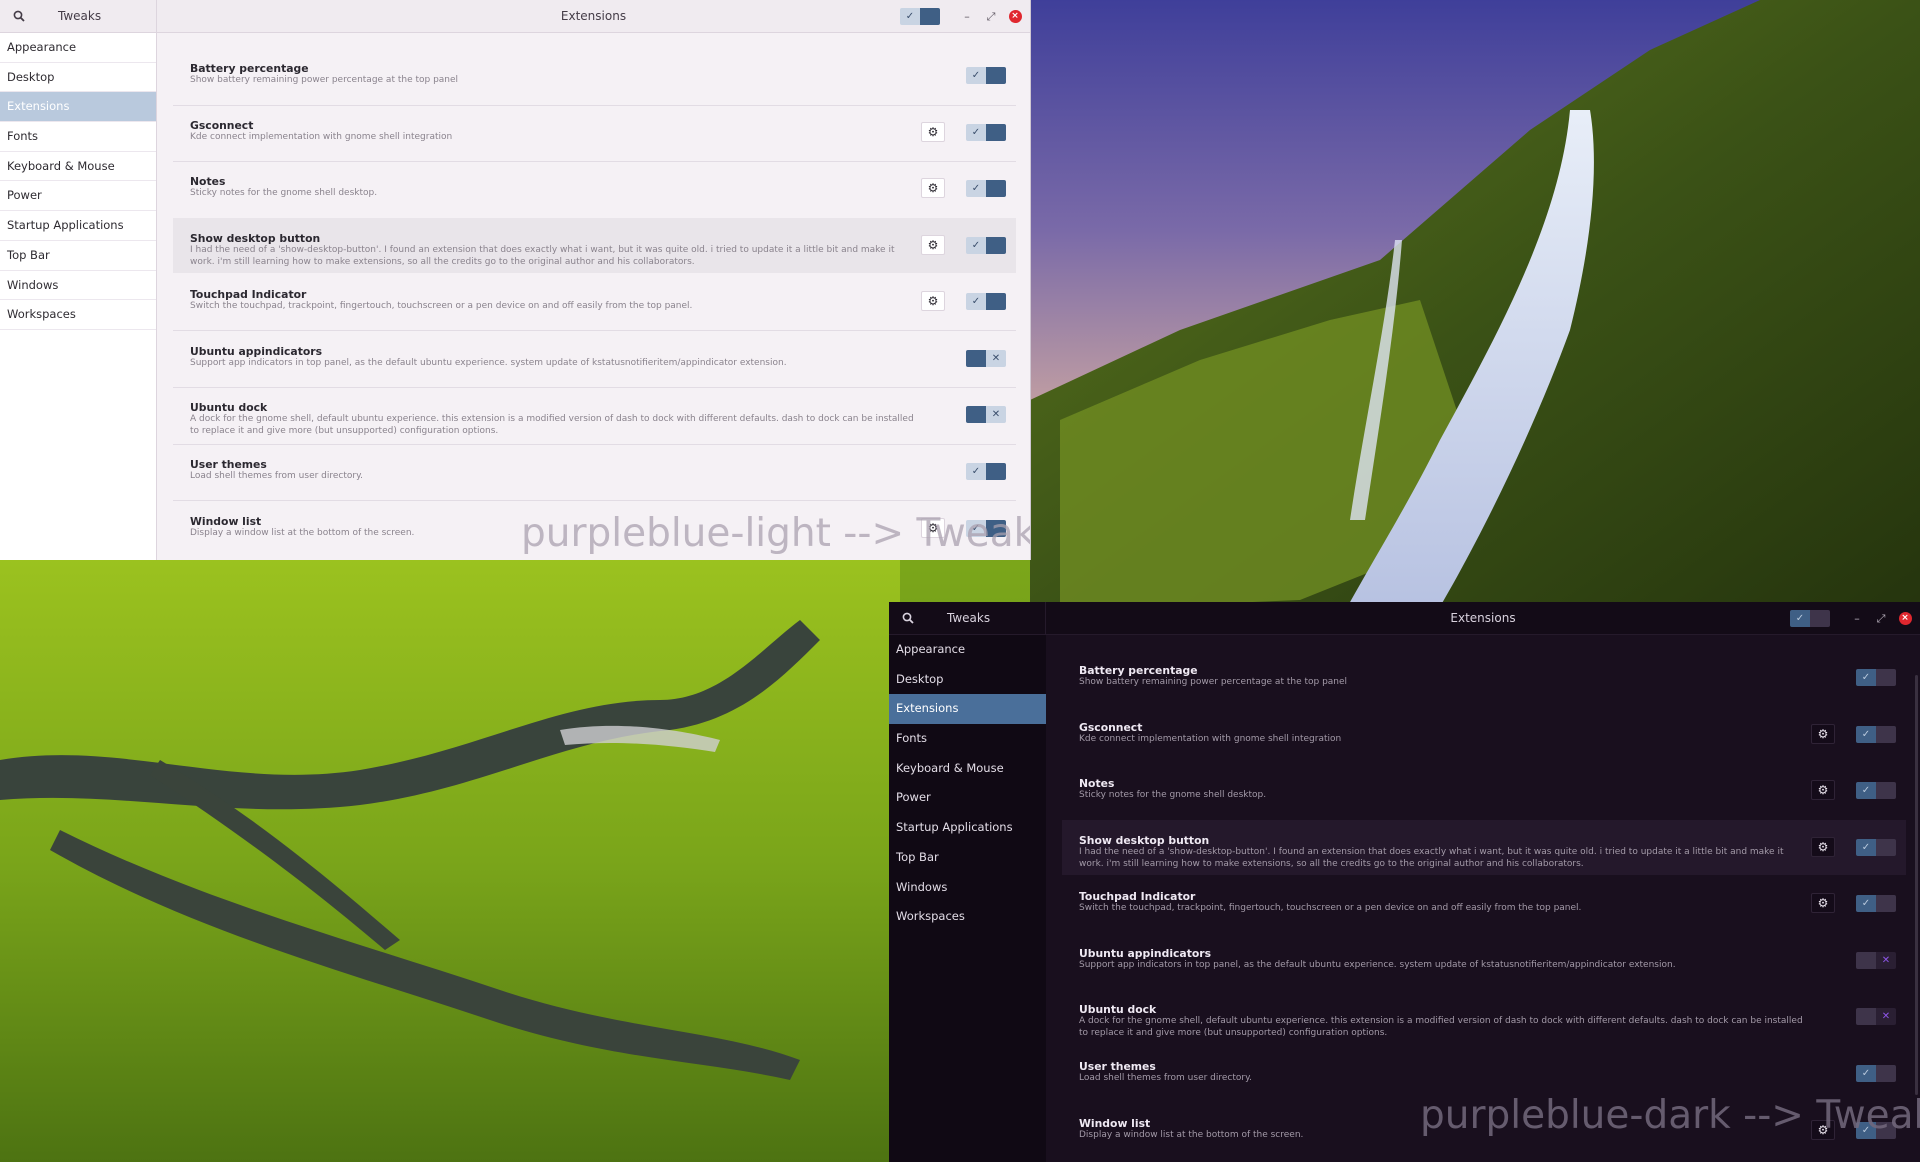 This screenshot has width=1920, height=1162. I want to click on extension-name: Window list, so click(226, 521).